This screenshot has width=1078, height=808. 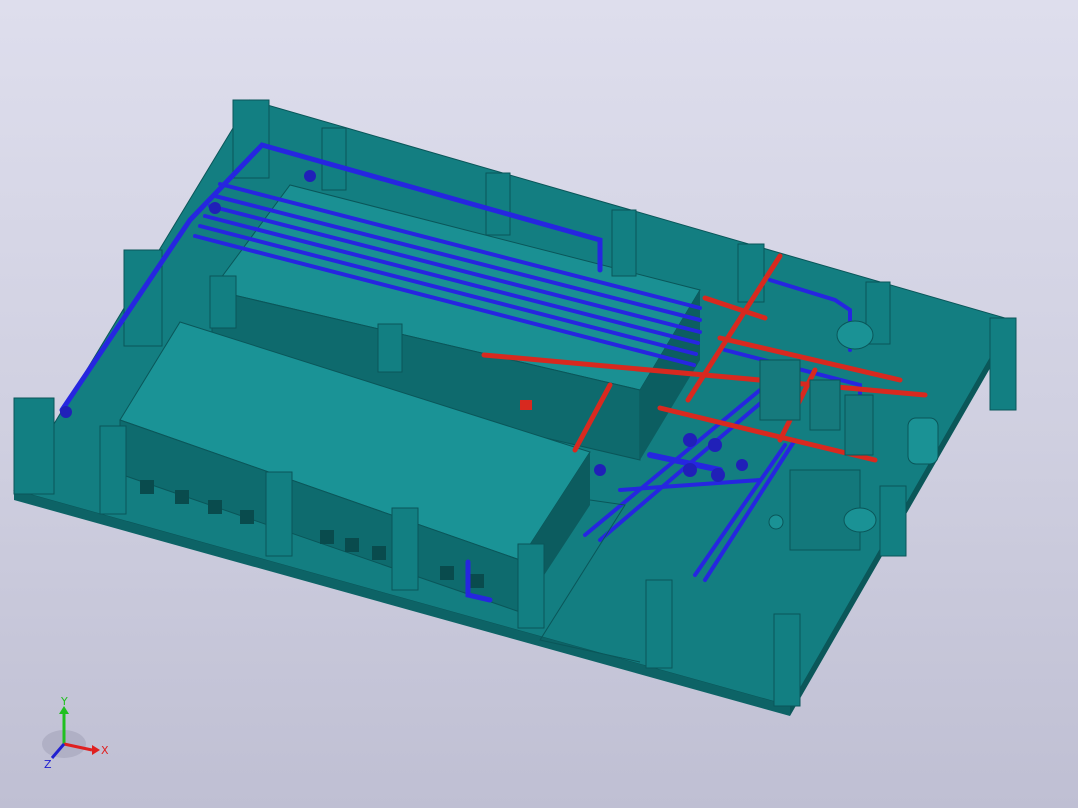 What do you see at coordinates (78, 732) in the screenshot?
I see `axis-triad: Y X Z` at bounding box center [78, 732].